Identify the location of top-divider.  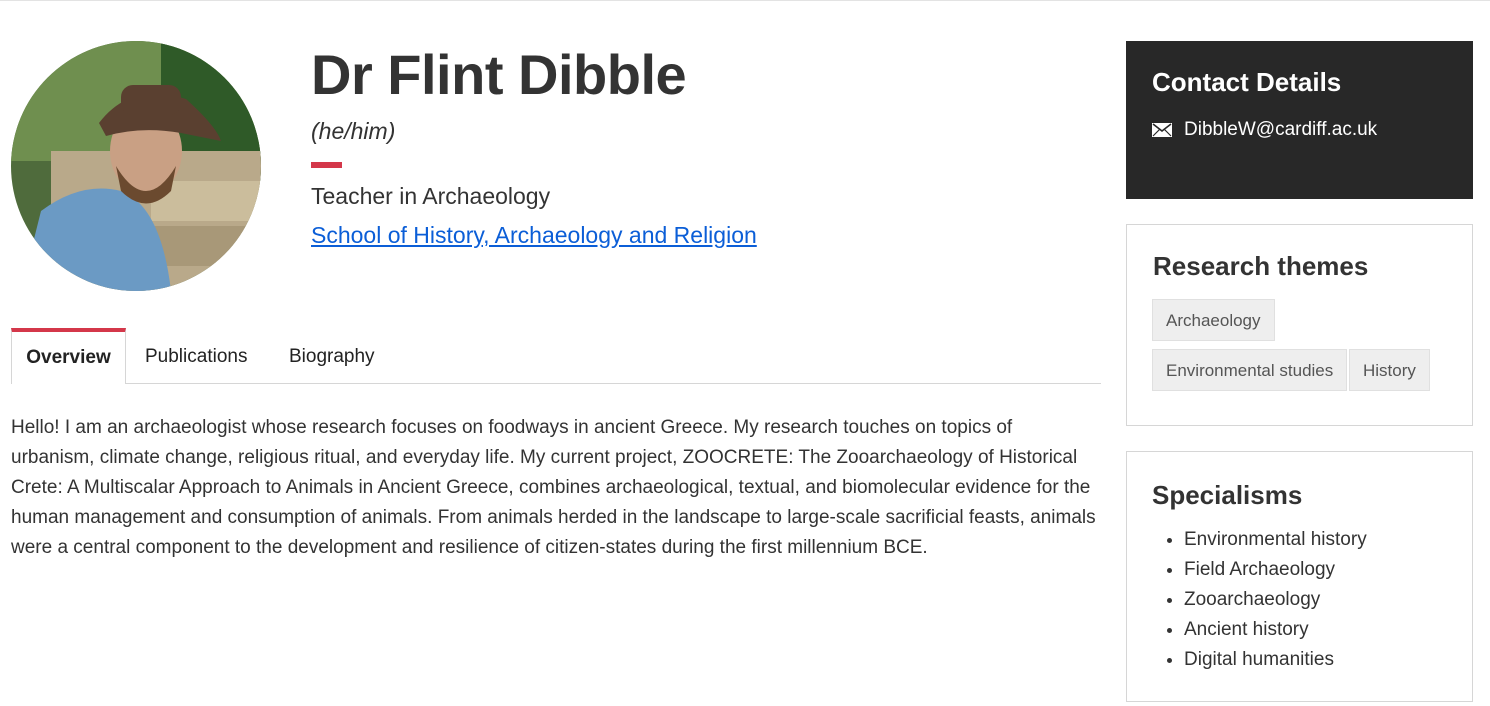
(745, 0).